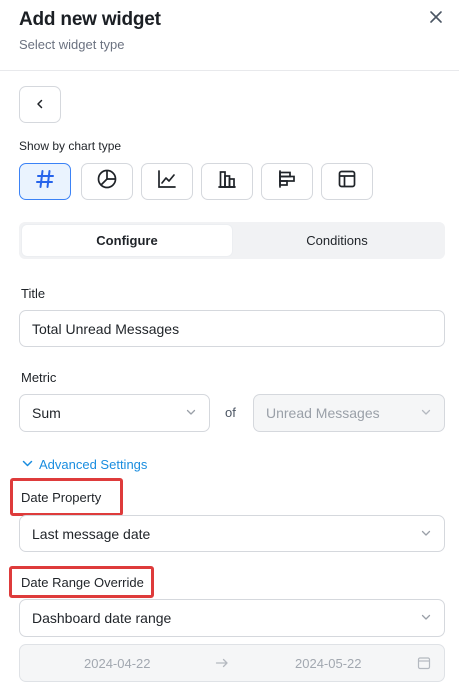 This screenshot has width=459, height=698. I want to click on hash-icon, so click(45, 181).